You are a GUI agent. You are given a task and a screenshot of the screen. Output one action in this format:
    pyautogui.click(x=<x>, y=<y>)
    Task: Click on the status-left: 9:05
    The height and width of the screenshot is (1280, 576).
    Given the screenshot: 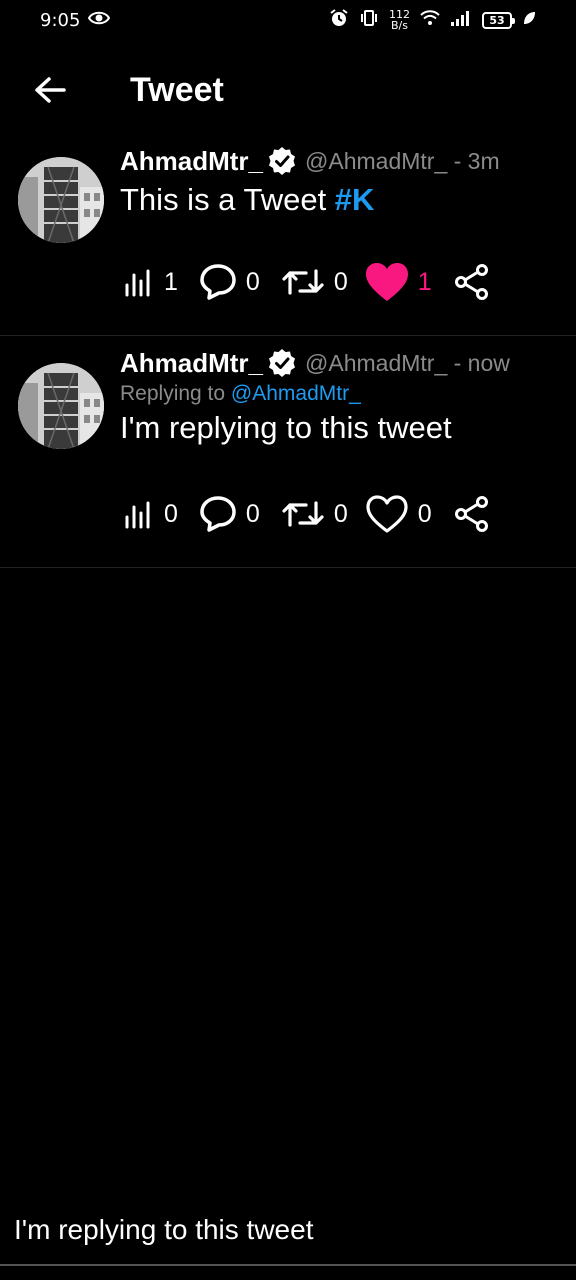 What is the action you would take?
    pyautogui.click(x=75, y=20)
    